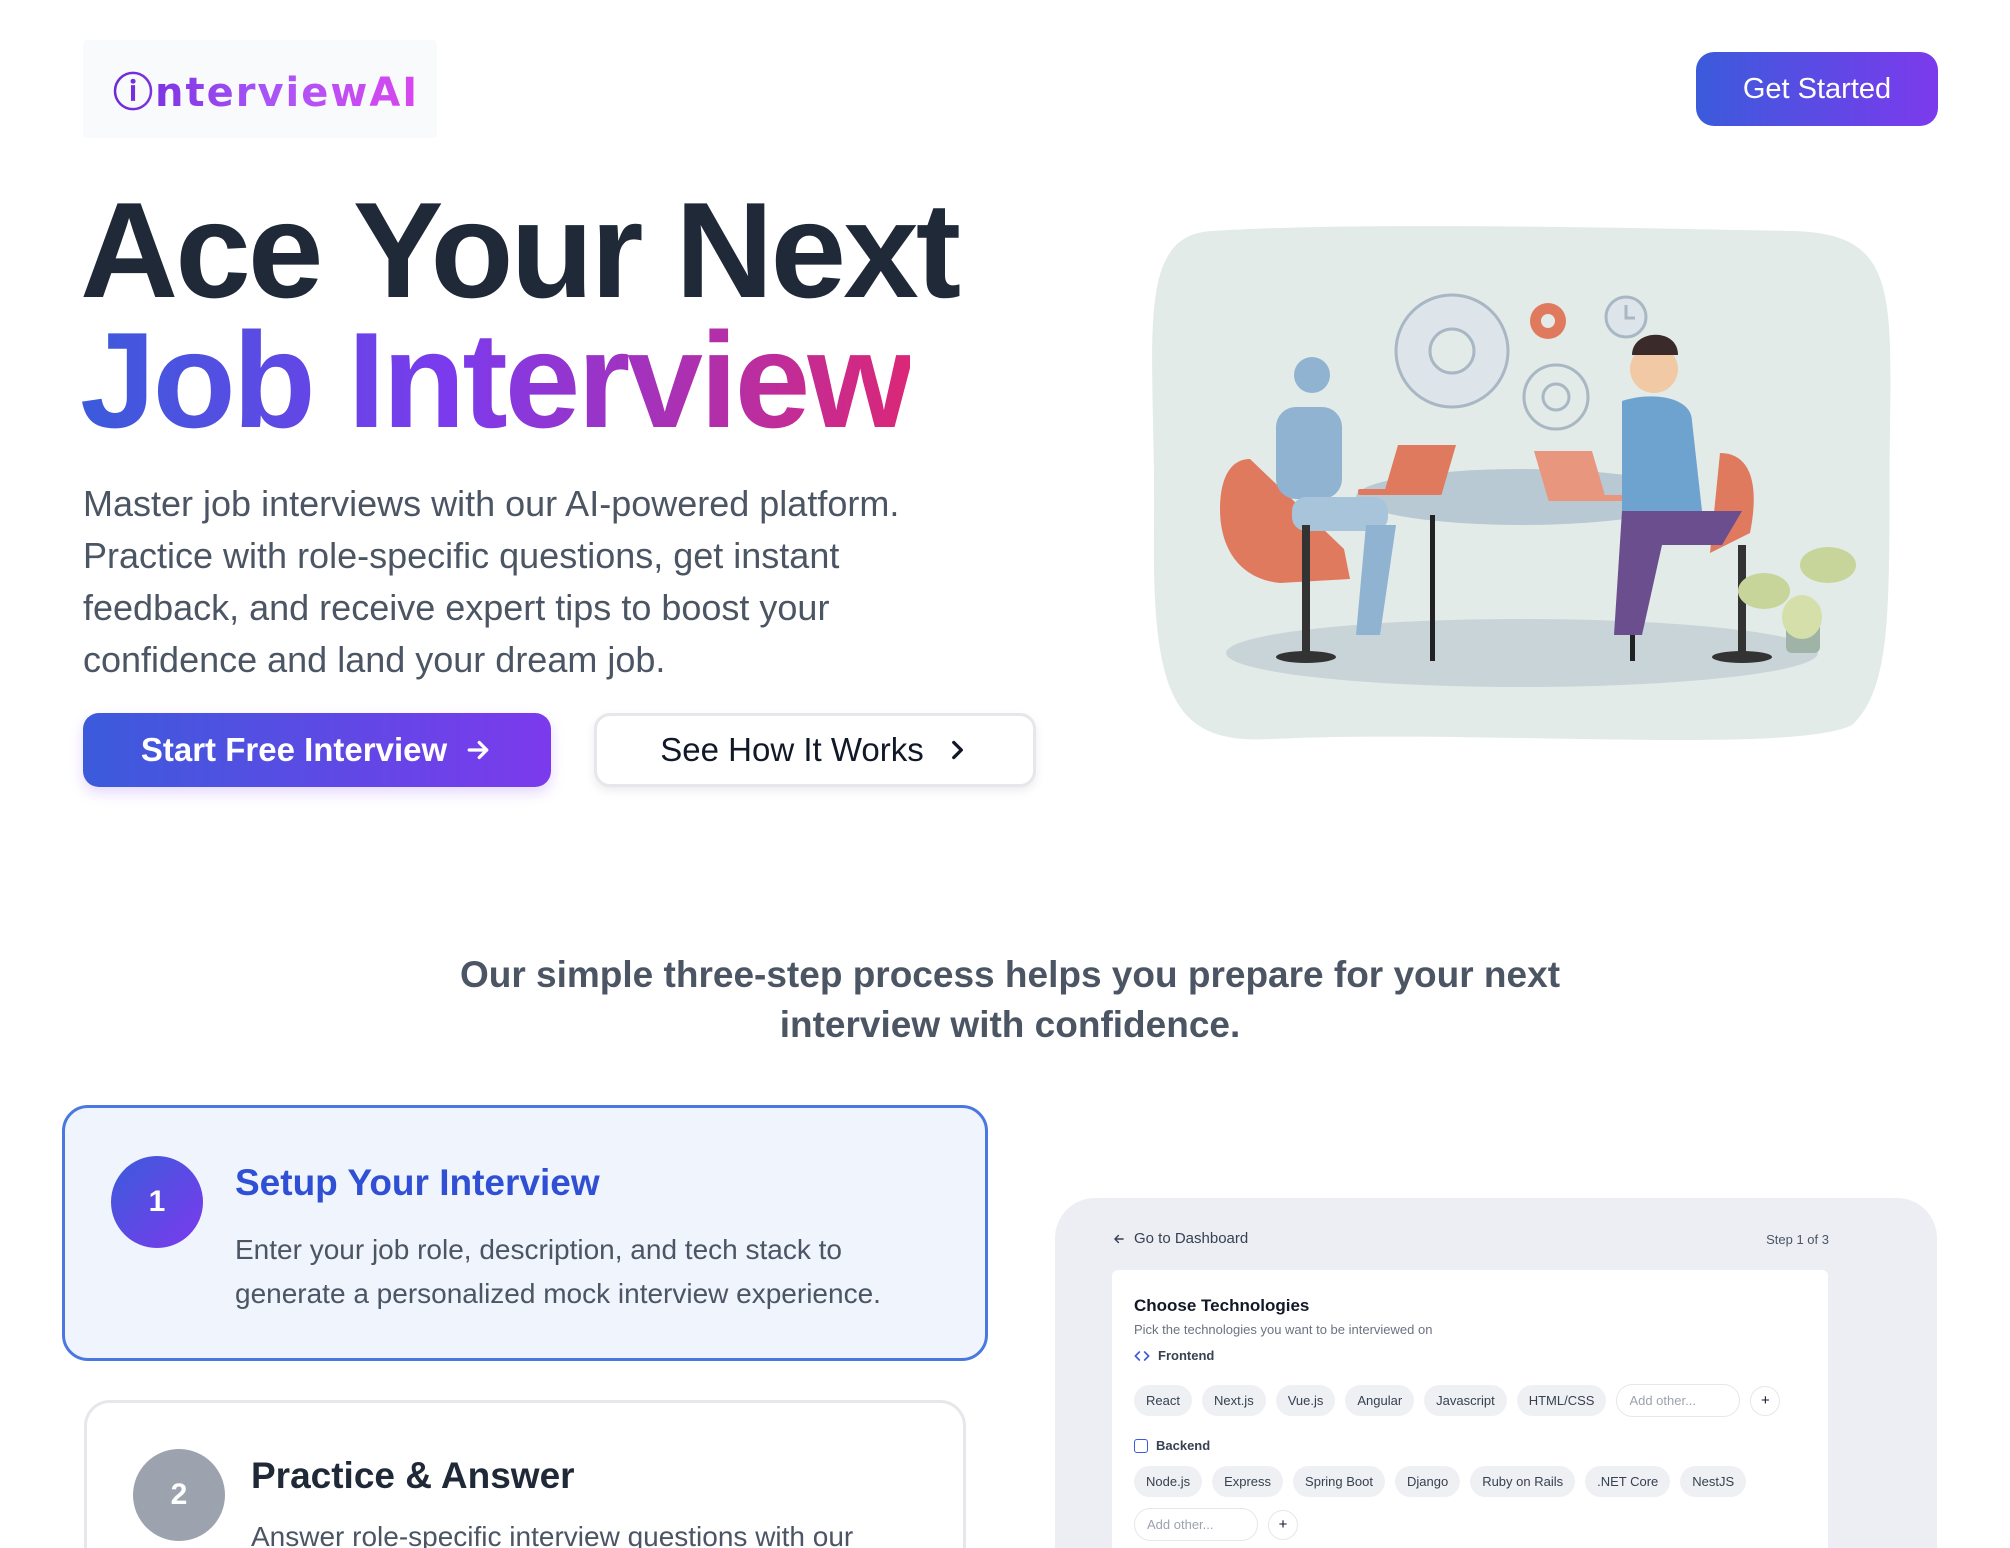  What do you see at coordinates (157, 1202) in the screenshot?
I see `step-number-badge: 1` at bounding box center [157, 1202].